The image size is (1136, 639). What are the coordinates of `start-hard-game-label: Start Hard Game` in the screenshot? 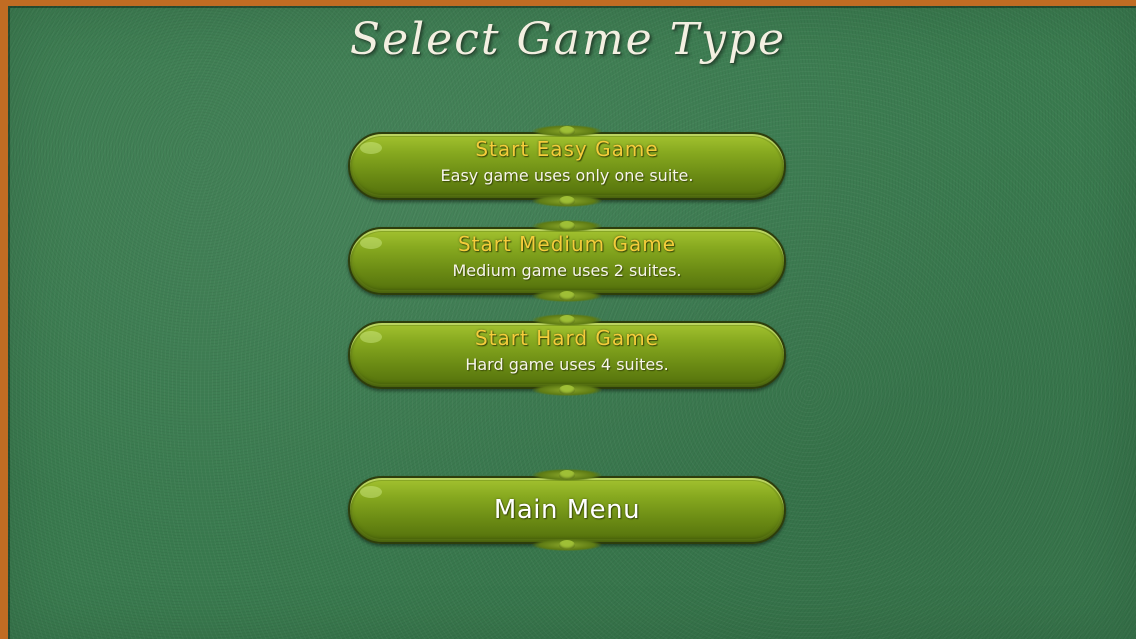 It's located at (567, 338).